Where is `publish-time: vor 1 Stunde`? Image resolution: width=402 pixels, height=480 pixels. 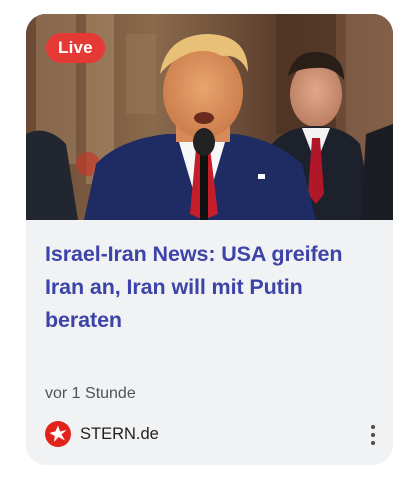
publish-time: vor 1 Stunde is located at coordinates (90, 393).